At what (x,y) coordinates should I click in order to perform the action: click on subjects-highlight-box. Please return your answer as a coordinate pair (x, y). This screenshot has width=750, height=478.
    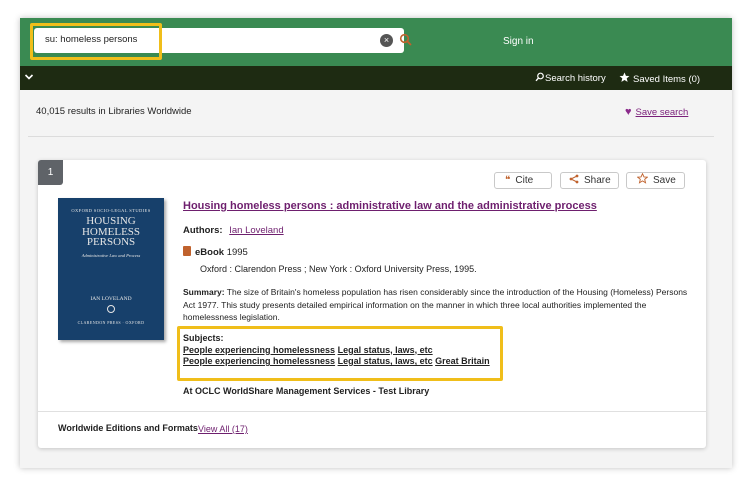
    Looking at the image, I should click on (340, 353).